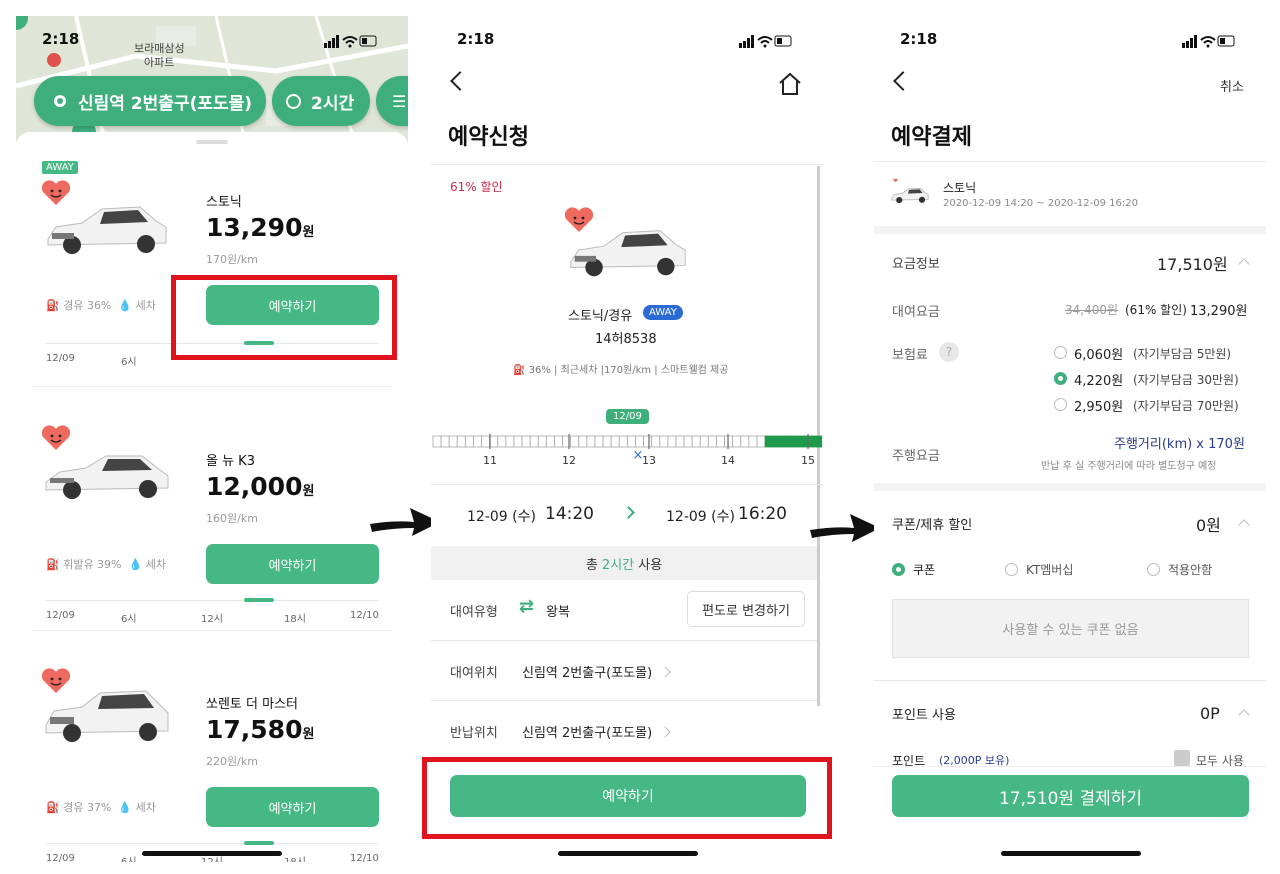 This screenshot has height=874, width=1280. Describe the element at coordinates (87, 305) in the screenshot. I see `fuel-level: 경유 36%` at that location.